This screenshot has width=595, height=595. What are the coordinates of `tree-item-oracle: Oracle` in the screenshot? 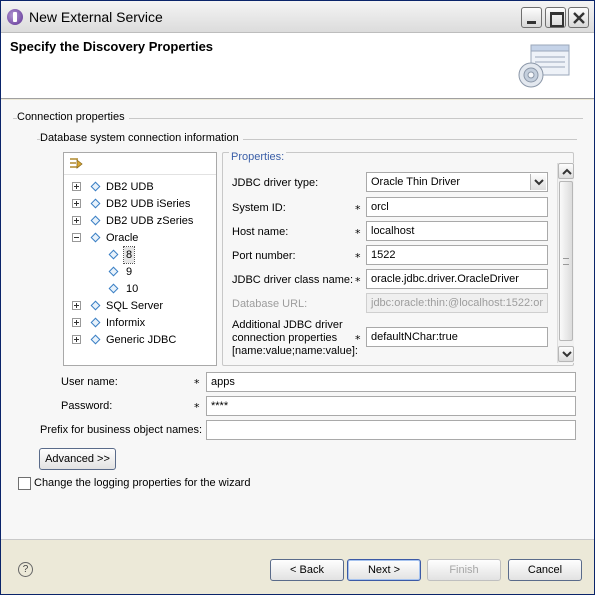 It's located at (139, 238).